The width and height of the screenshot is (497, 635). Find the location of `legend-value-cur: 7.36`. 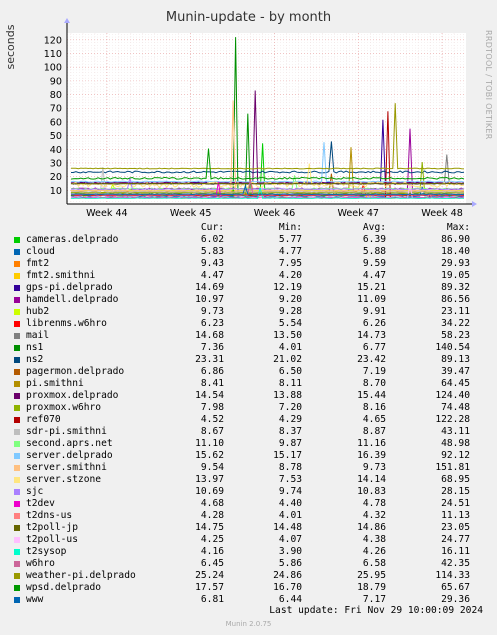

legend-value-cur: 7.36 is located at coordinates (212, 347).